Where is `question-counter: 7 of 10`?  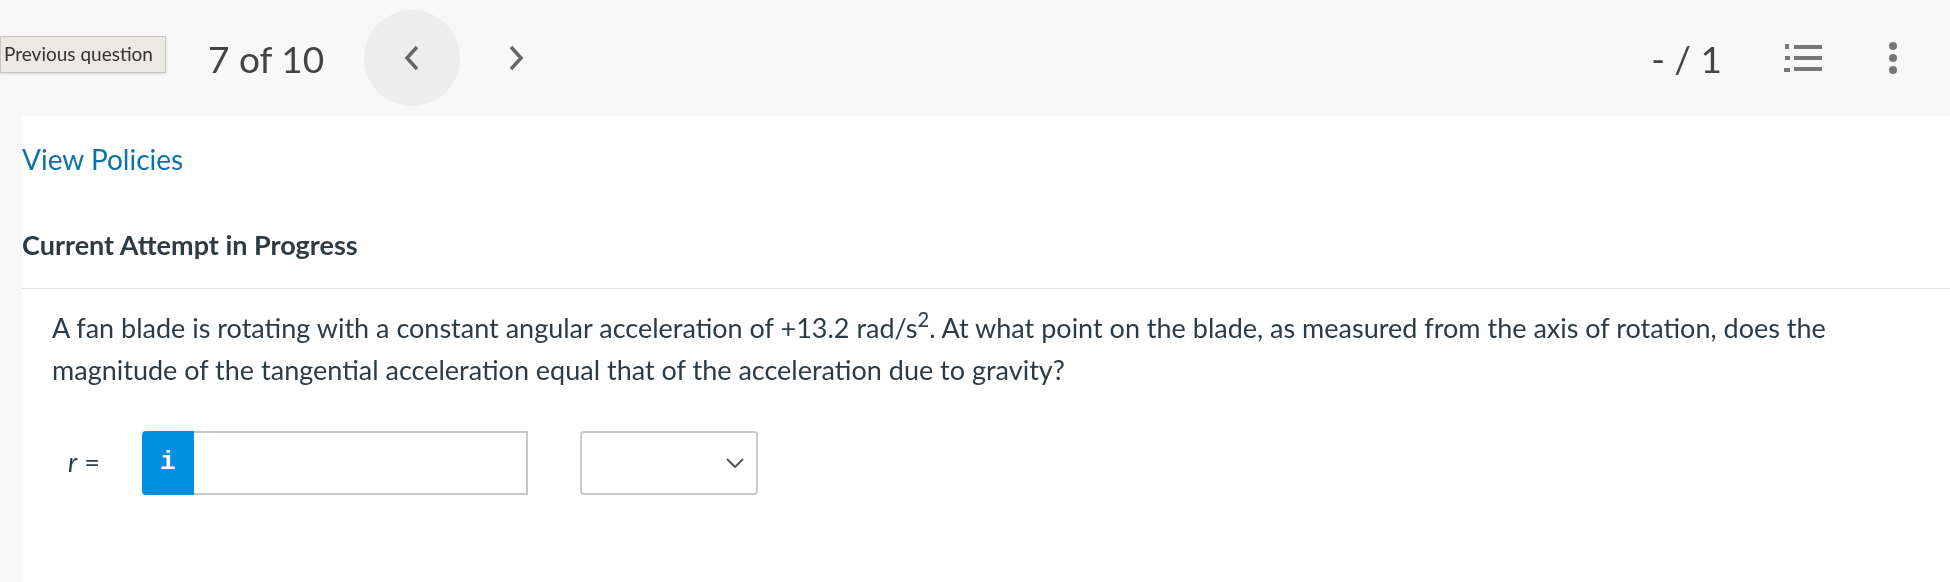
question-counter: 7 of 10 is located at coordinates (266, 58).